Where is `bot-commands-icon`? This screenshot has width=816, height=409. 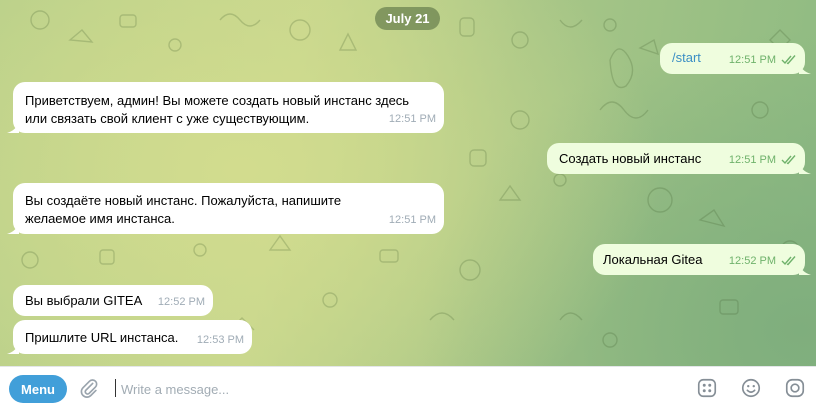 bot-commands-icon is located at coordinates (707, 388).